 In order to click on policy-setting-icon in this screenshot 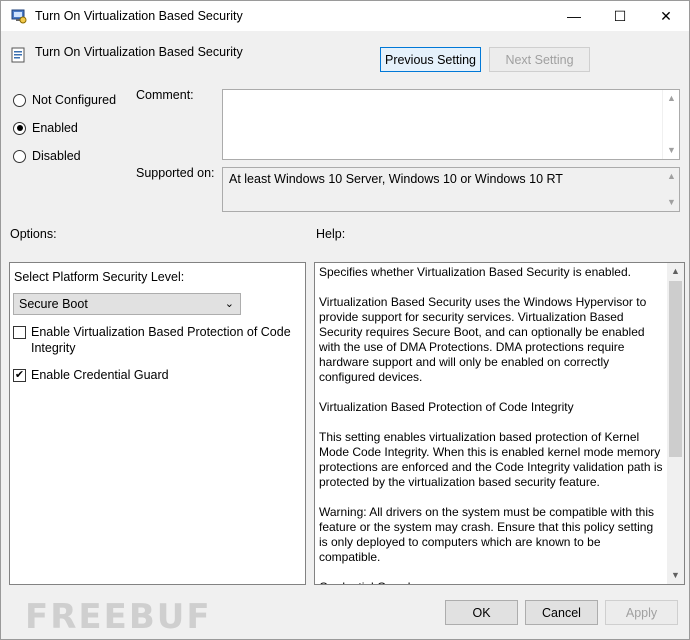, I will do `click(18, 55)`.